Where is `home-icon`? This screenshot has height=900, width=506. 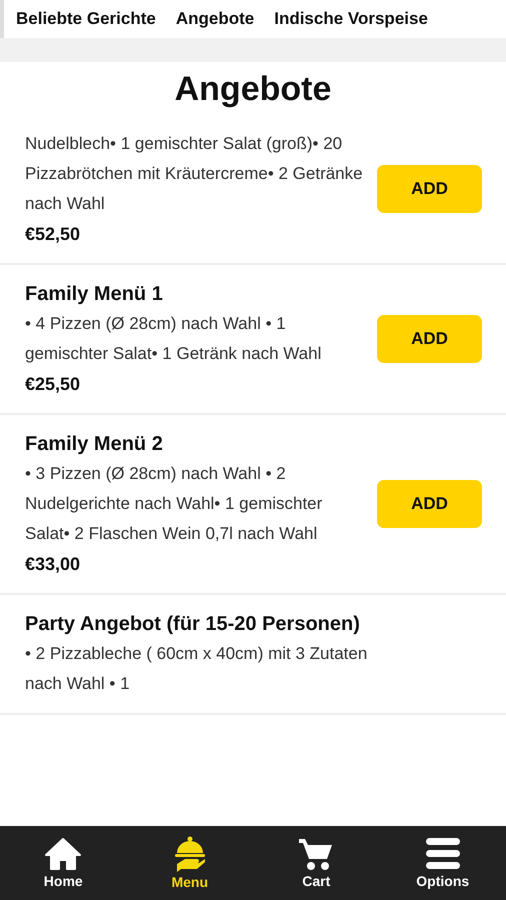
home-icon is located at coordinates (63, 854).